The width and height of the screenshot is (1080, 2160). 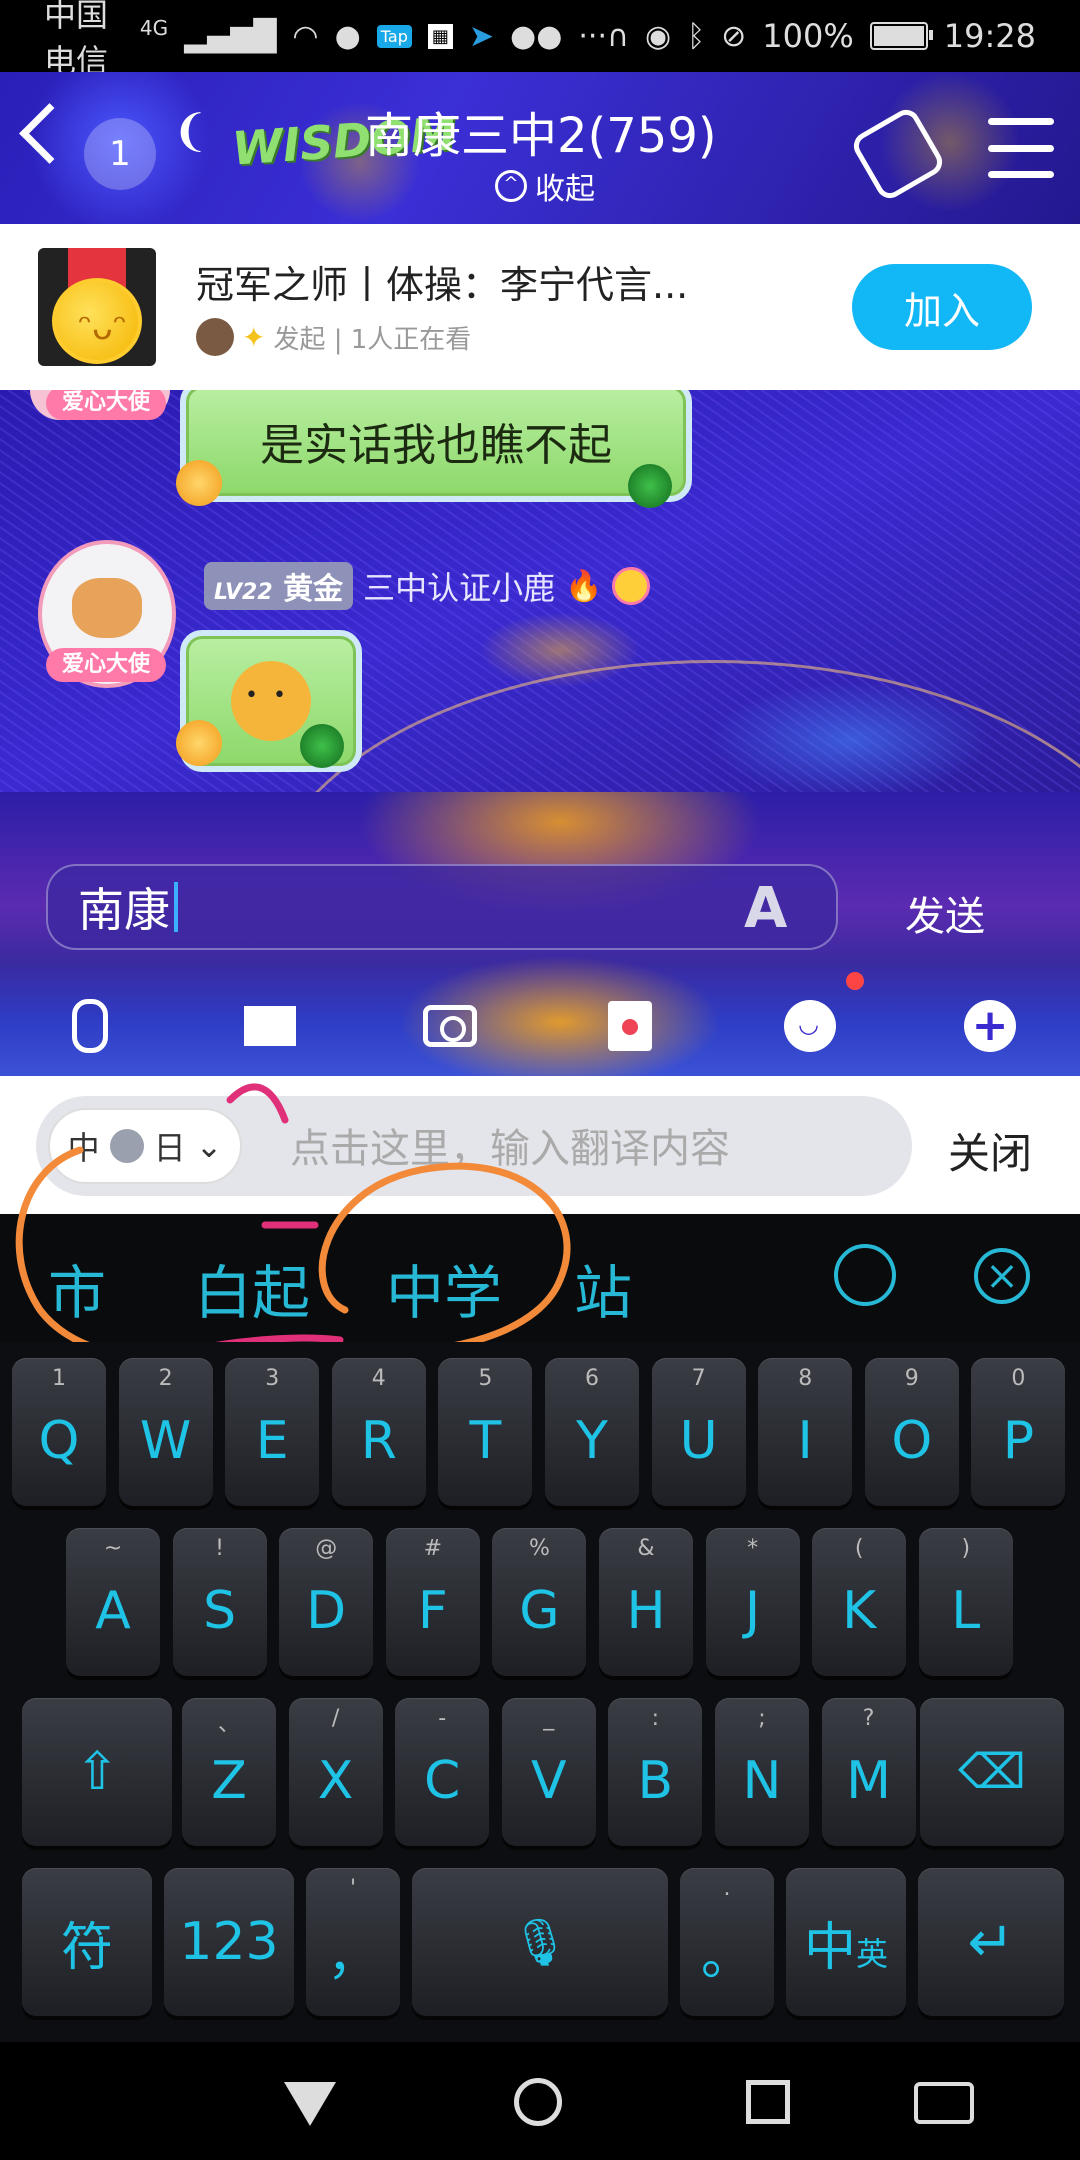 I want to click on key-f: # F, so click(x=432, y=1602).